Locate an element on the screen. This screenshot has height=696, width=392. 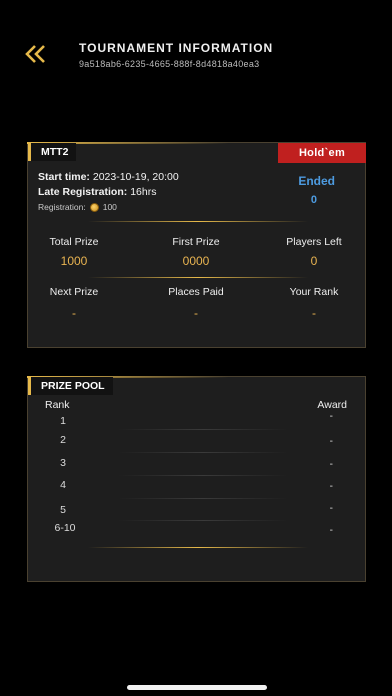
prize-rank: 6-10 is located at coordinates (65, 528).